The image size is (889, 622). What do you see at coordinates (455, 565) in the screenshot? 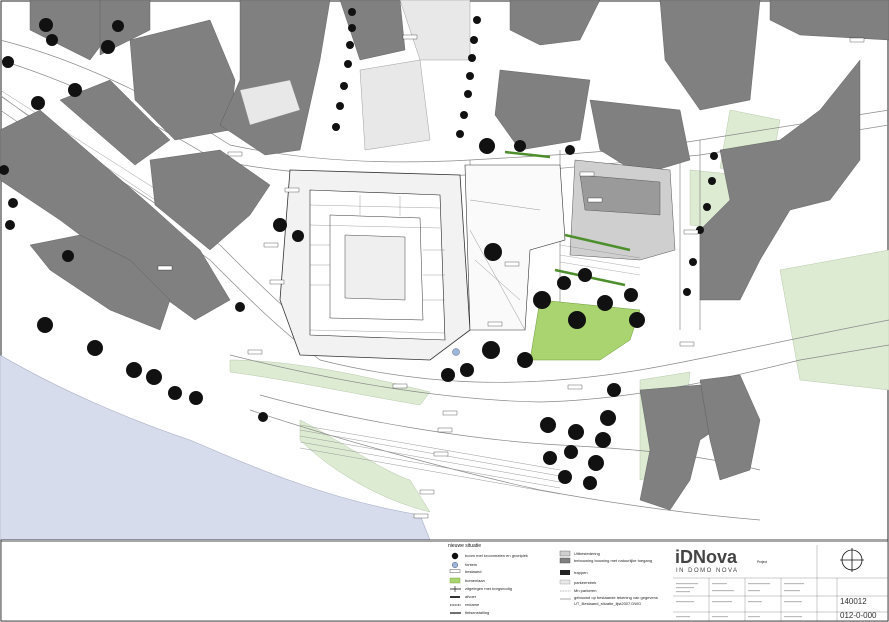
I see `legend-fountain-icon` at bounding box center [455, 565].